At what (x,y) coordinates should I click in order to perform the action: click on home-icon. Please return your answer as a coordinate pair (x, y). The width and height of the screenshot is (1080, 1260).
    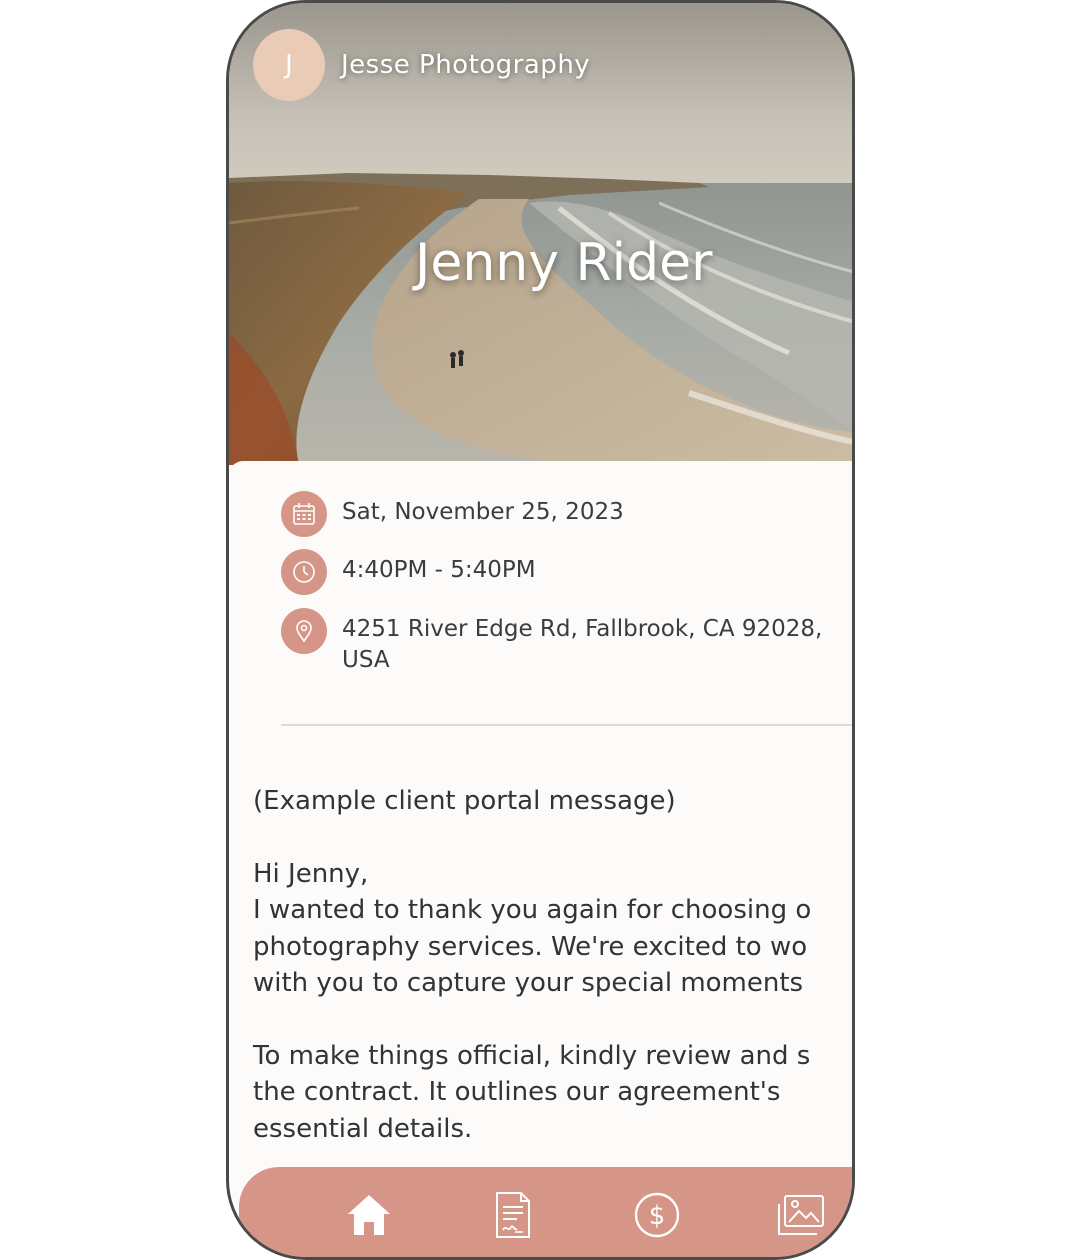
    Looking at the image, I should click on (369, 1215).